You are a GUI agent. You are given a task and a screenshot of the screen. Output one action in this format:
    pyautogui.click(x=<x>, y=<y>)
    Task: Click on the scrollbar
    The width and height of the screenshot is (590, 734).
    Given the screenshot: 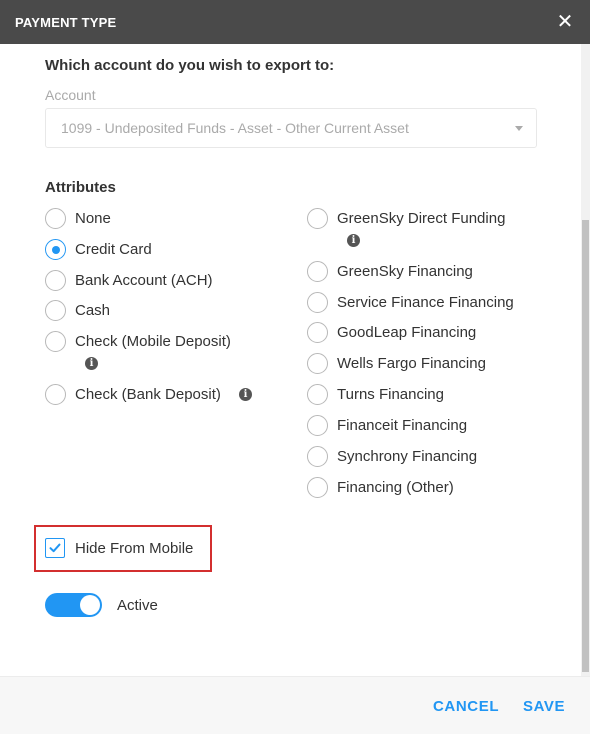 What is the action you would take?
    pyautogui.click(x=585, y=360)
    